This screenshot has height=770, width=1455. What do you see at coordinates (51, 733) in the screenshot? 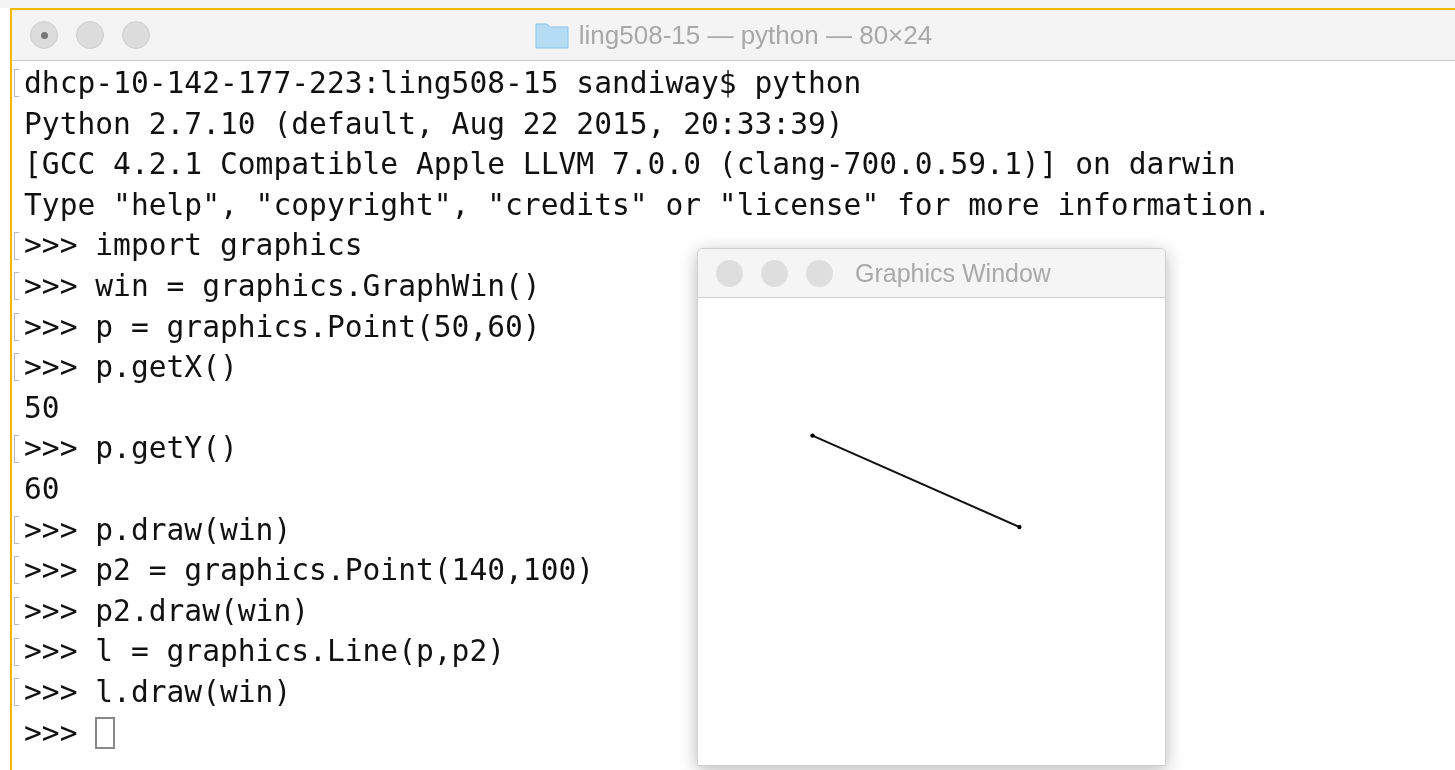
I see `terminal-prompt: >>>` at bounding box center [51, 733].